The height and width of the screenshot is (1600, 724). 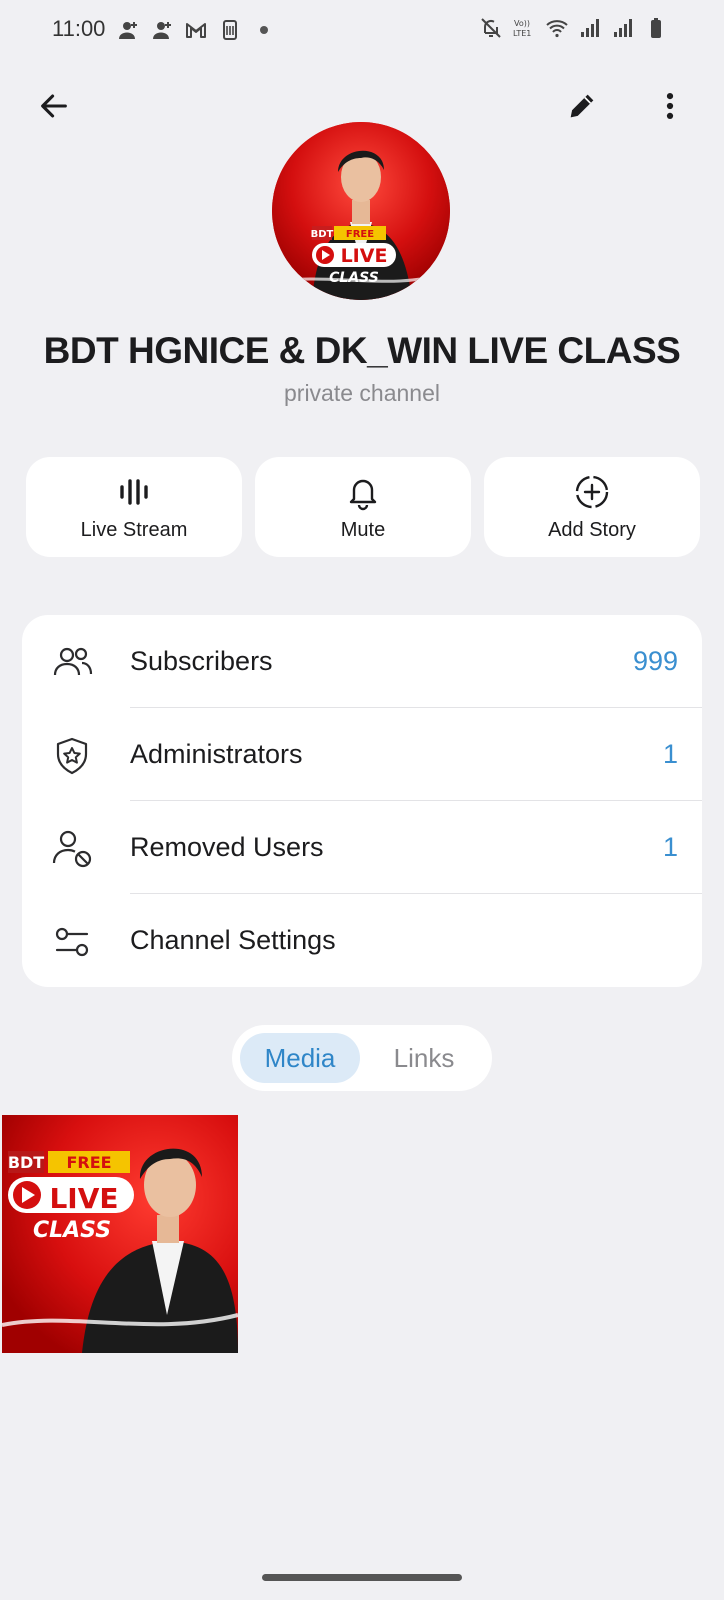 What do you see at coordinates (354, 278) in the screenshot?
I see `avatar-class-text: CLASS` at bounding box center [354, 278].